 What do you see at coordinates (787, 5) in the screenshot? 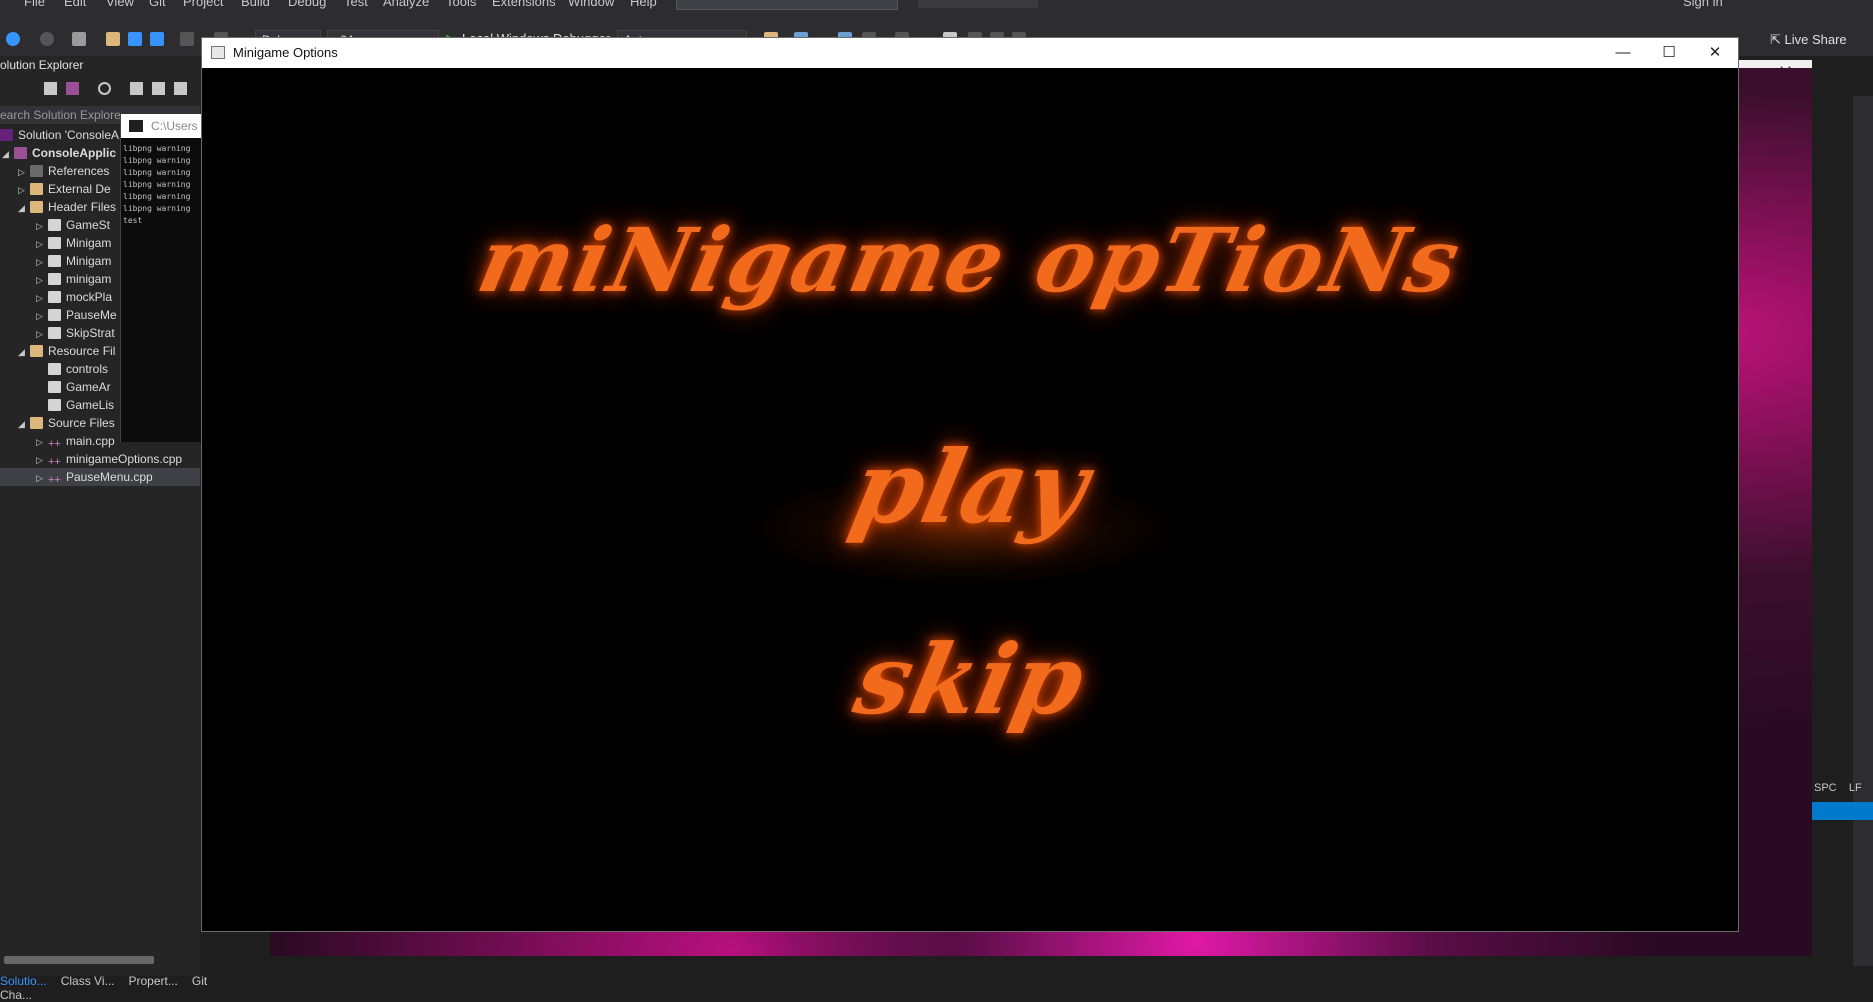
I see `ide-search-box` at bounding box center [787, 5].